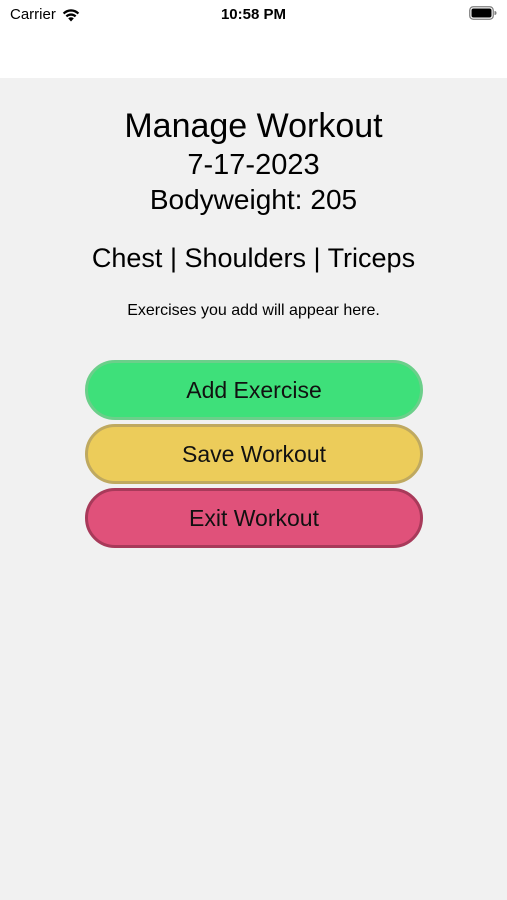 This screenshot has height=900, width=507. Describe the element at coordinates (226, 199) in the screenshot. I see `bodyweight-label: Bodyweight:` at that location.